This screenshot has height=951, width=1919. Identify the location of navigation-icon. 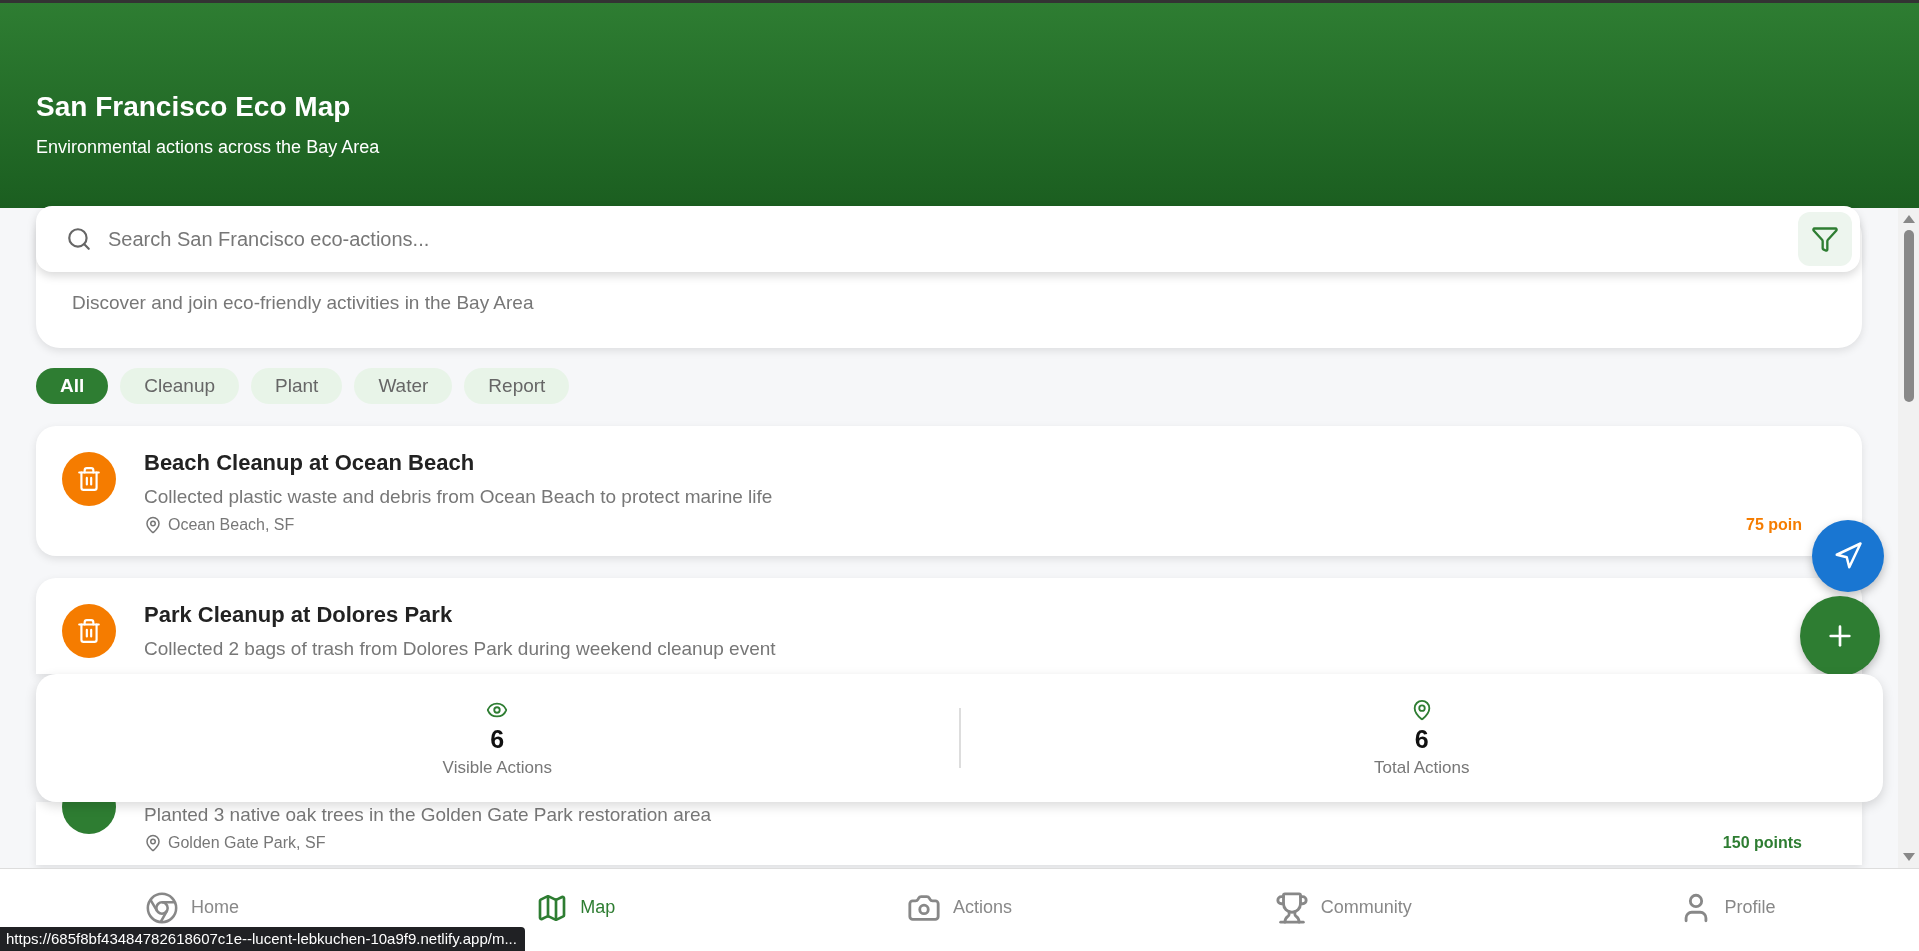
(1848, 556).